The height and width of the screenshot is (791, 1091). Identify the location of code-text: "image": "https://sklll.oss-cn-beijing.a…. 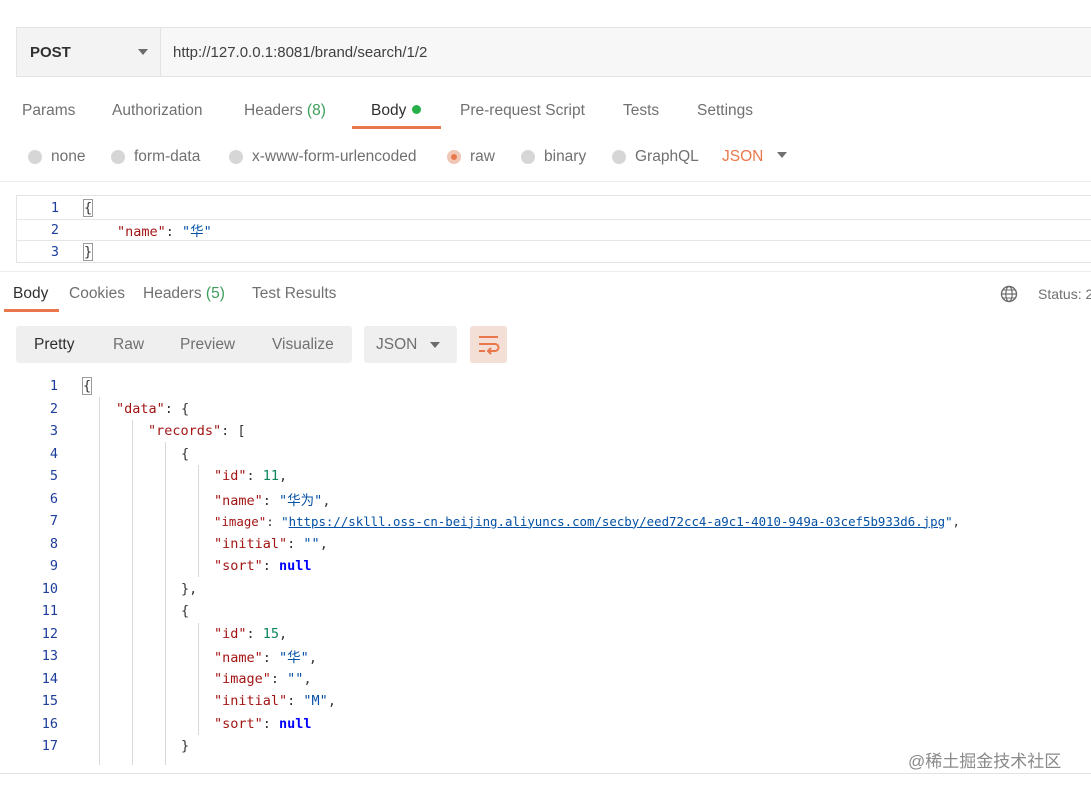
(587, 521).